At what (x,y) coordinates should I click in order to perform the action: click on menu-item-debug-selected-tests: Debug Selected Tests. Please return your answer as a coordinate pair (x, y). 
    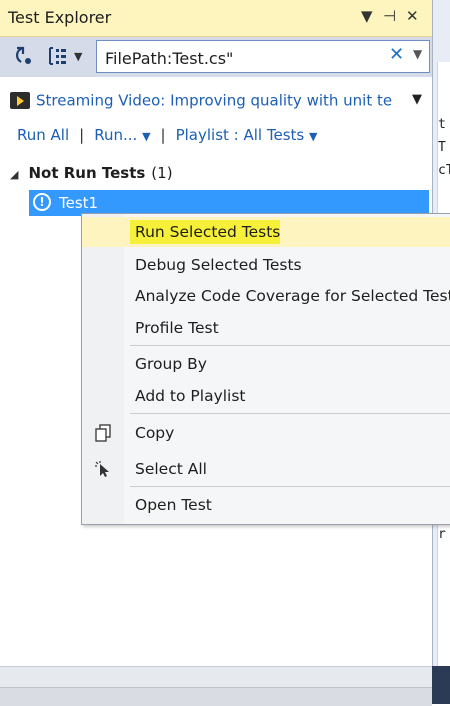
    Looking at the image, I should click on (266, 265).